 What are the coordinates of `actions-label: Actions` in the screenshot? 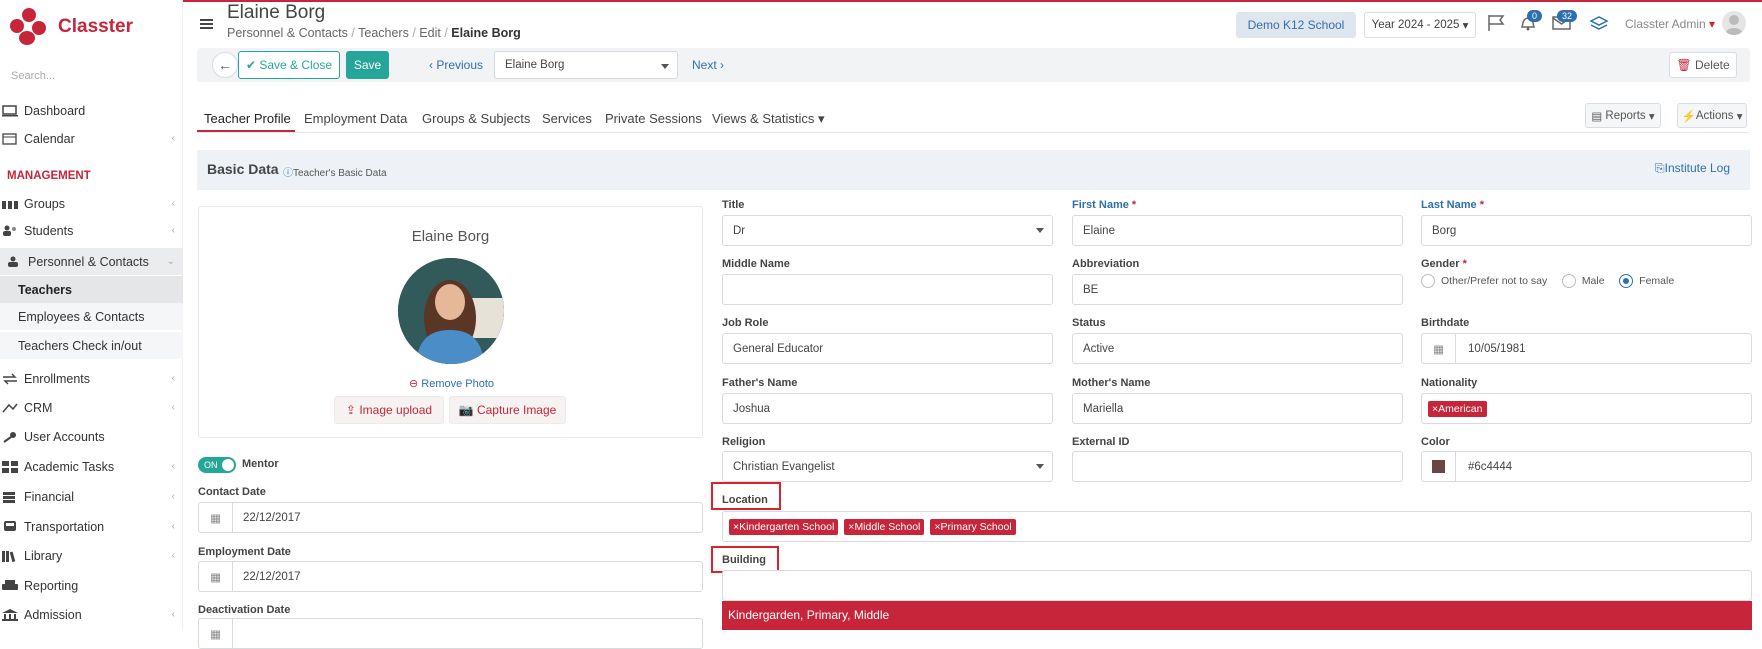 It's located at (1714, 115).